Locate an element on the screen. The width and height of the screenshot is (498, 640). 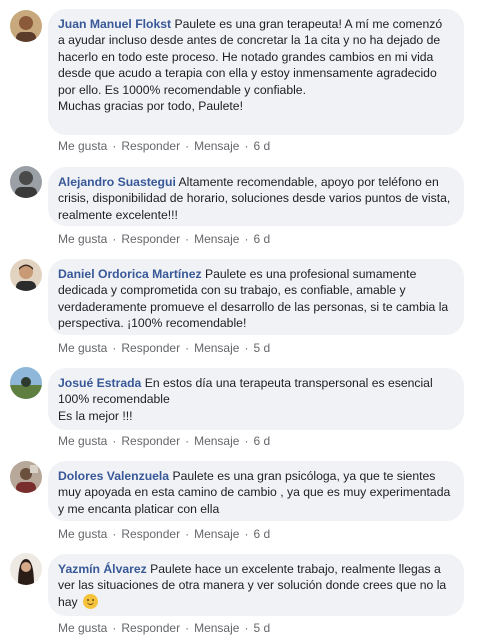
smiling-face-emoji-icon is located at coordinates (91, 601).